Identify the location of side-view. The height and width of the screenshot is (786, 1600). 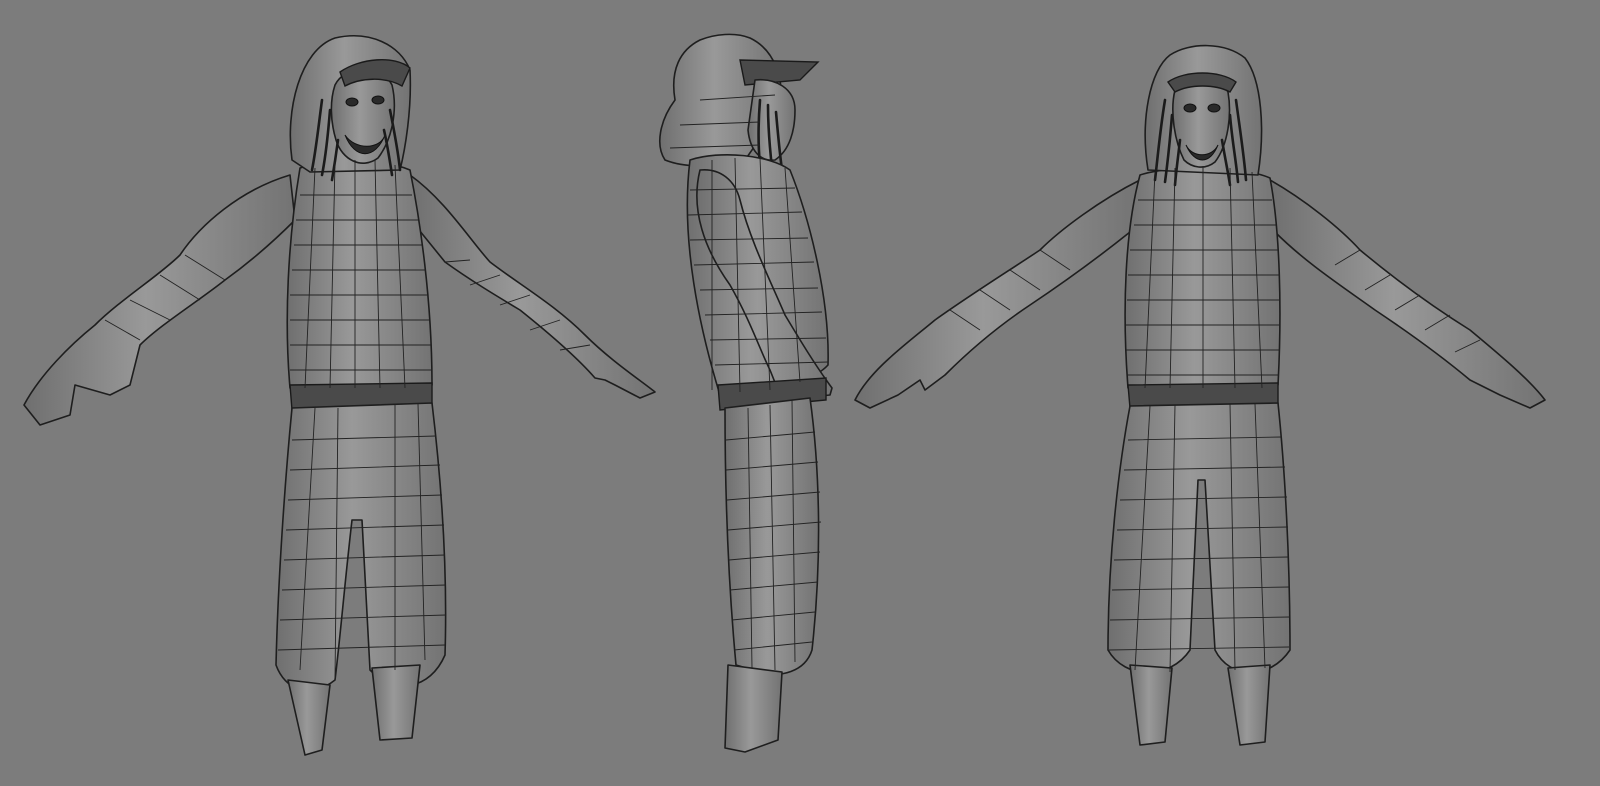
(746, 393).